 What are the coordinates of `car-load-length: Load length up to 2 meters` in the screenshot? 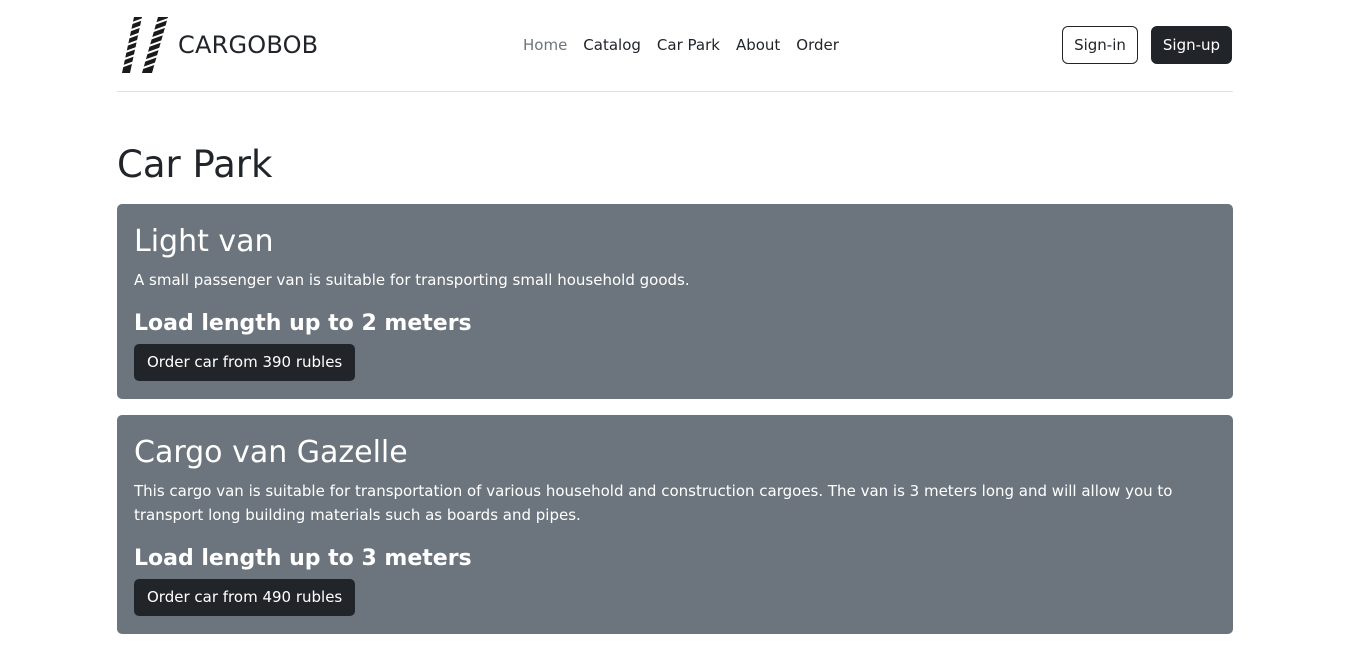 It's located at (303, 323).